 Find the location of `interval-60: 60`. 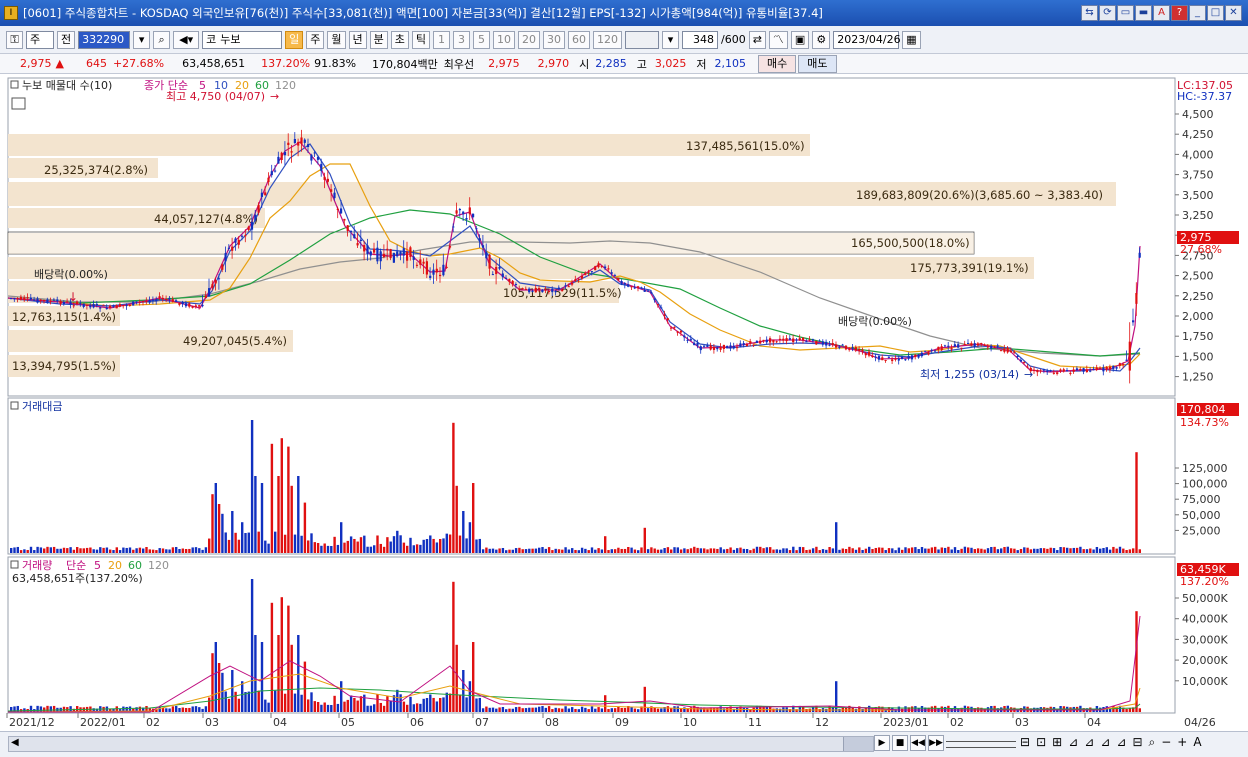

interval-60: 60 is located at coordinates (579, 39).